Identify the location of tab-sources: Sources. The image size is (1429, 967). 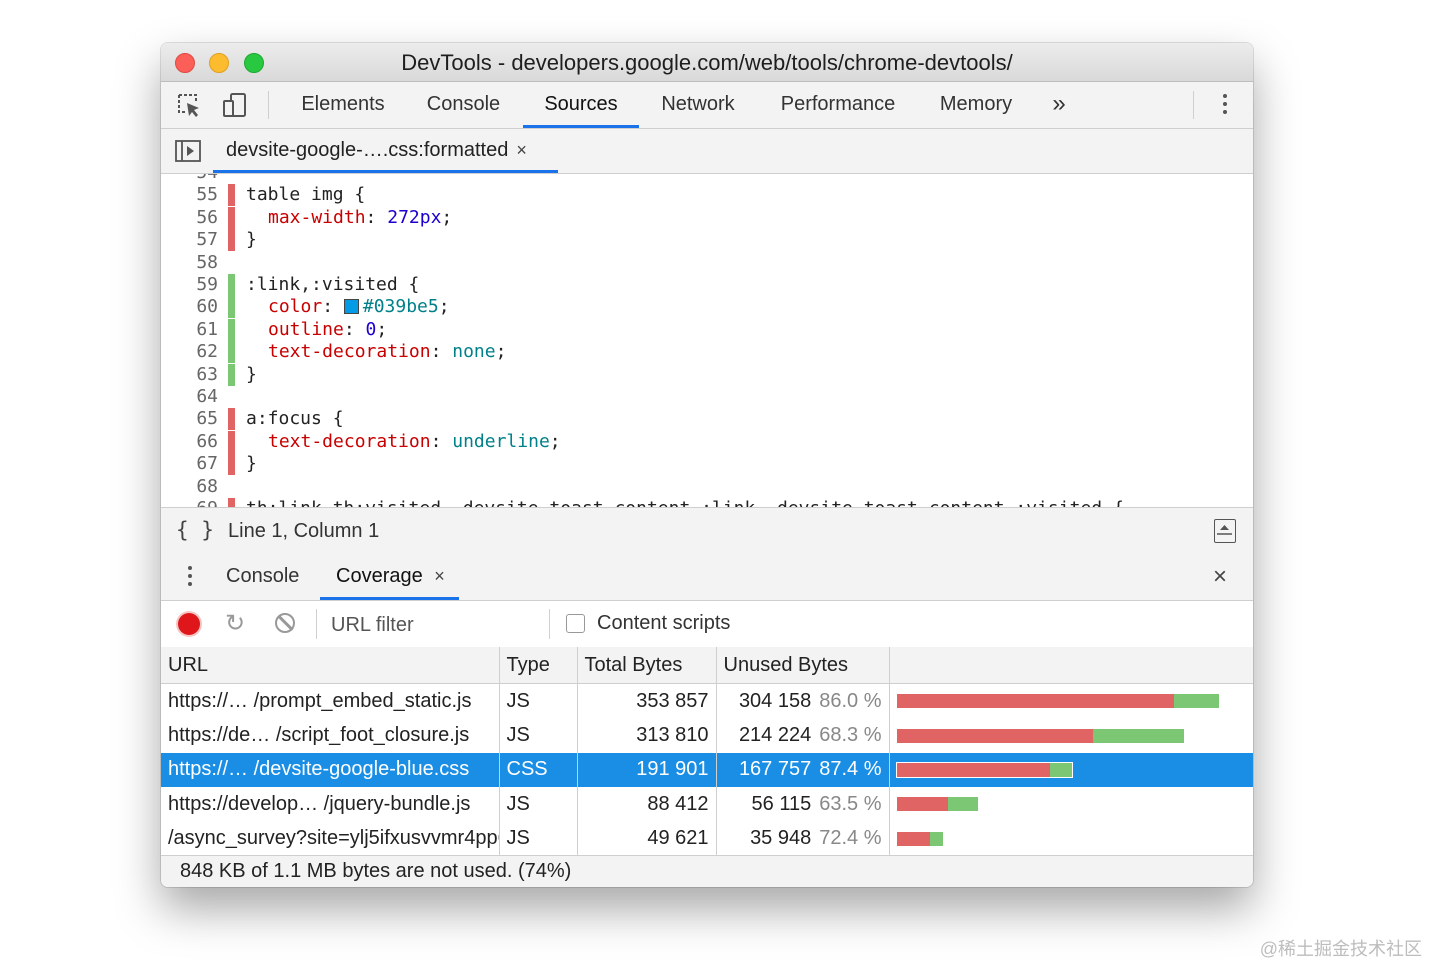
(581, 105).